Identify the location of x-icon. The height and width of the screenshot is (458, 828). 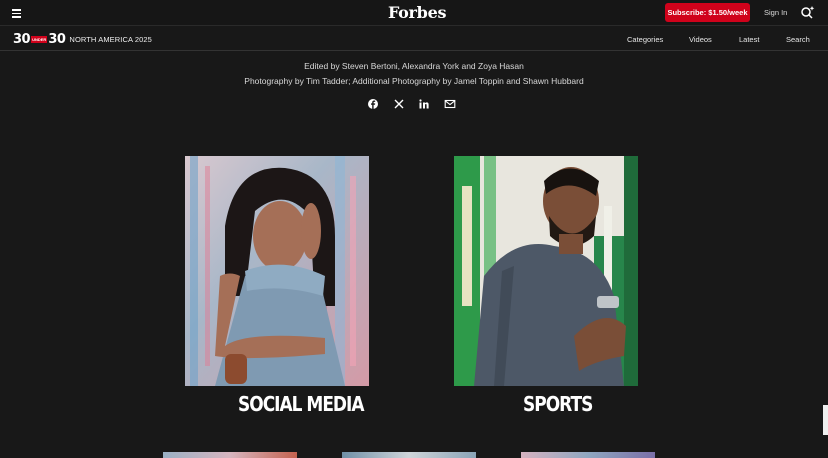
(399, 103).